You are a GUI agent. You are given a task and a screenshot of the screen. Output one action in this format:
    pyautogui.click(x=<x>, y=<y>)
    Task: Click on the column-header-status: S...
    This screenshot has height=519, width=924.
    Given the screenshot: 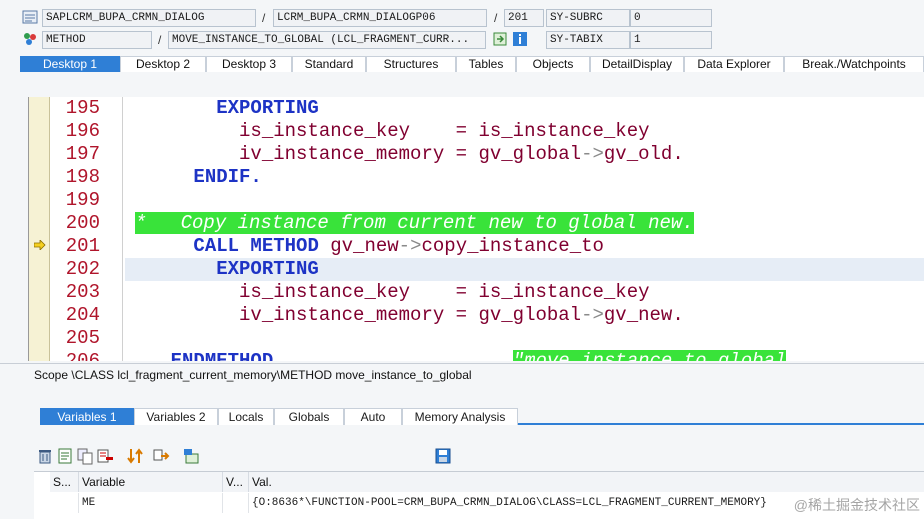 What is the action you would take?
    pyautogui.click(x=64, y=482)
    